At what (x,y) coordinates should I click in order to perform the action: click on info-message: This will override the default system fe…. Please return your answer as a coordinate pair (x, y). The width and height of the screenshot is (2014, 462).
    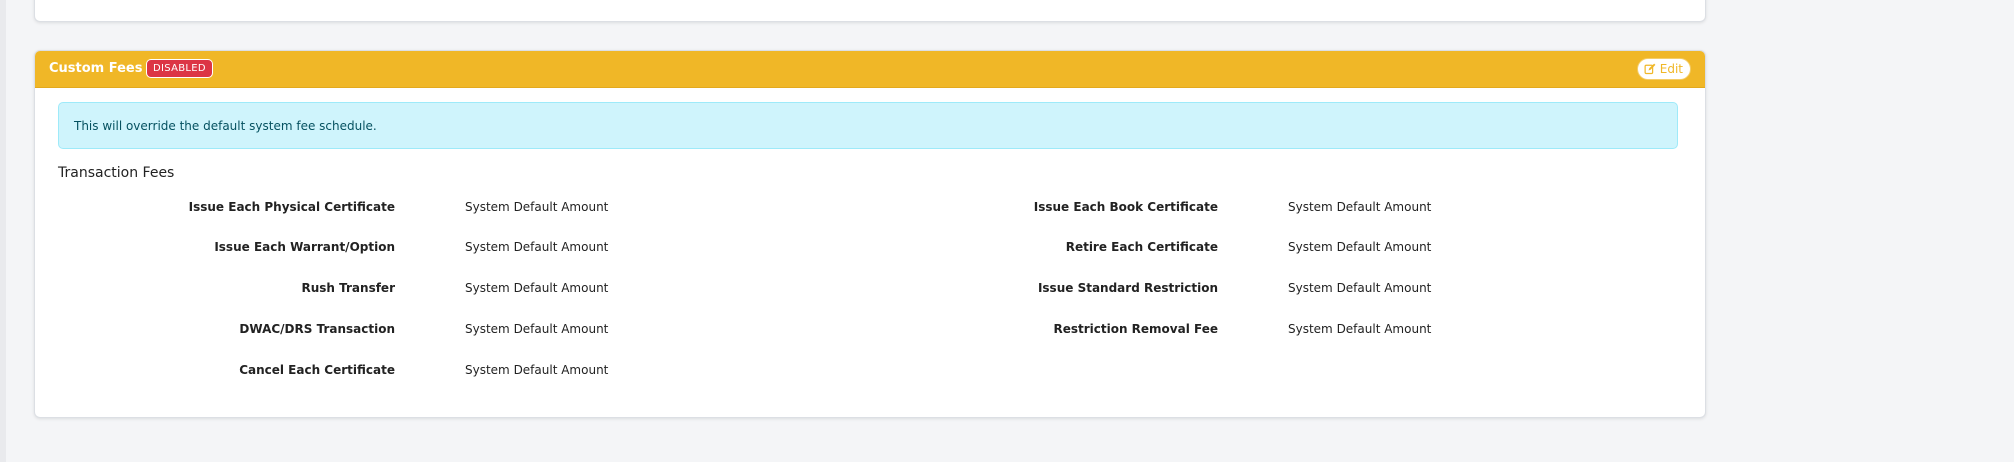
    Looking at the image, I should click on (225, 126).